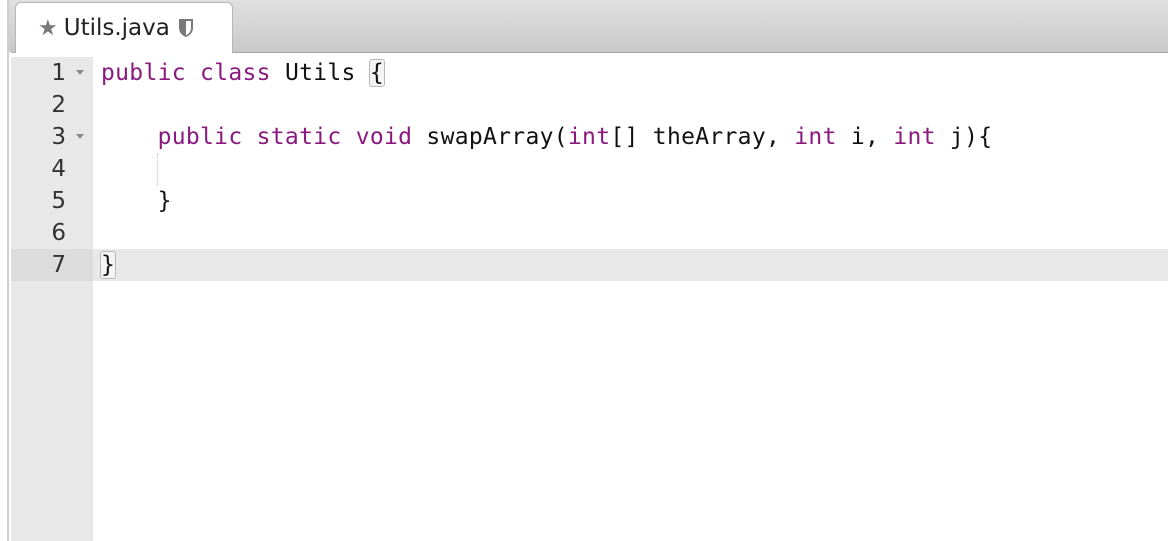 Image resolution: width=1168 pixels, height=541 pixels. Describe the element at coordinates (376, 73) in the screenshot. I see `matching-brace: {` at that location.